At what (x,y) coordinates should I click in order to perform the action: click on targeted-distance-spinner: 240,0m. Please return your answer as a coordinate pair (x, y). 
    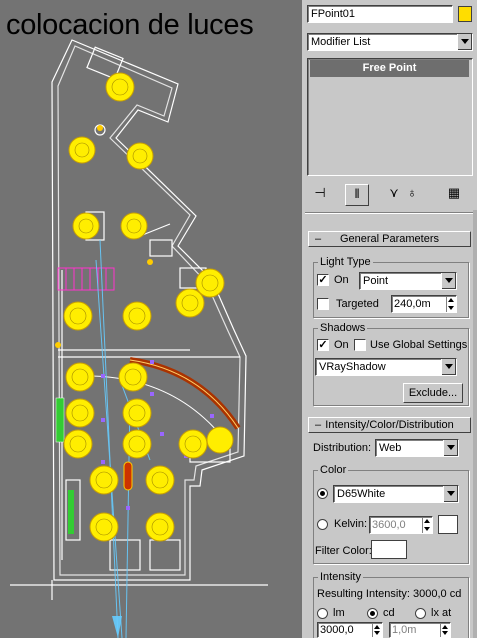
    Looking at the image, I should click on (424, 304).